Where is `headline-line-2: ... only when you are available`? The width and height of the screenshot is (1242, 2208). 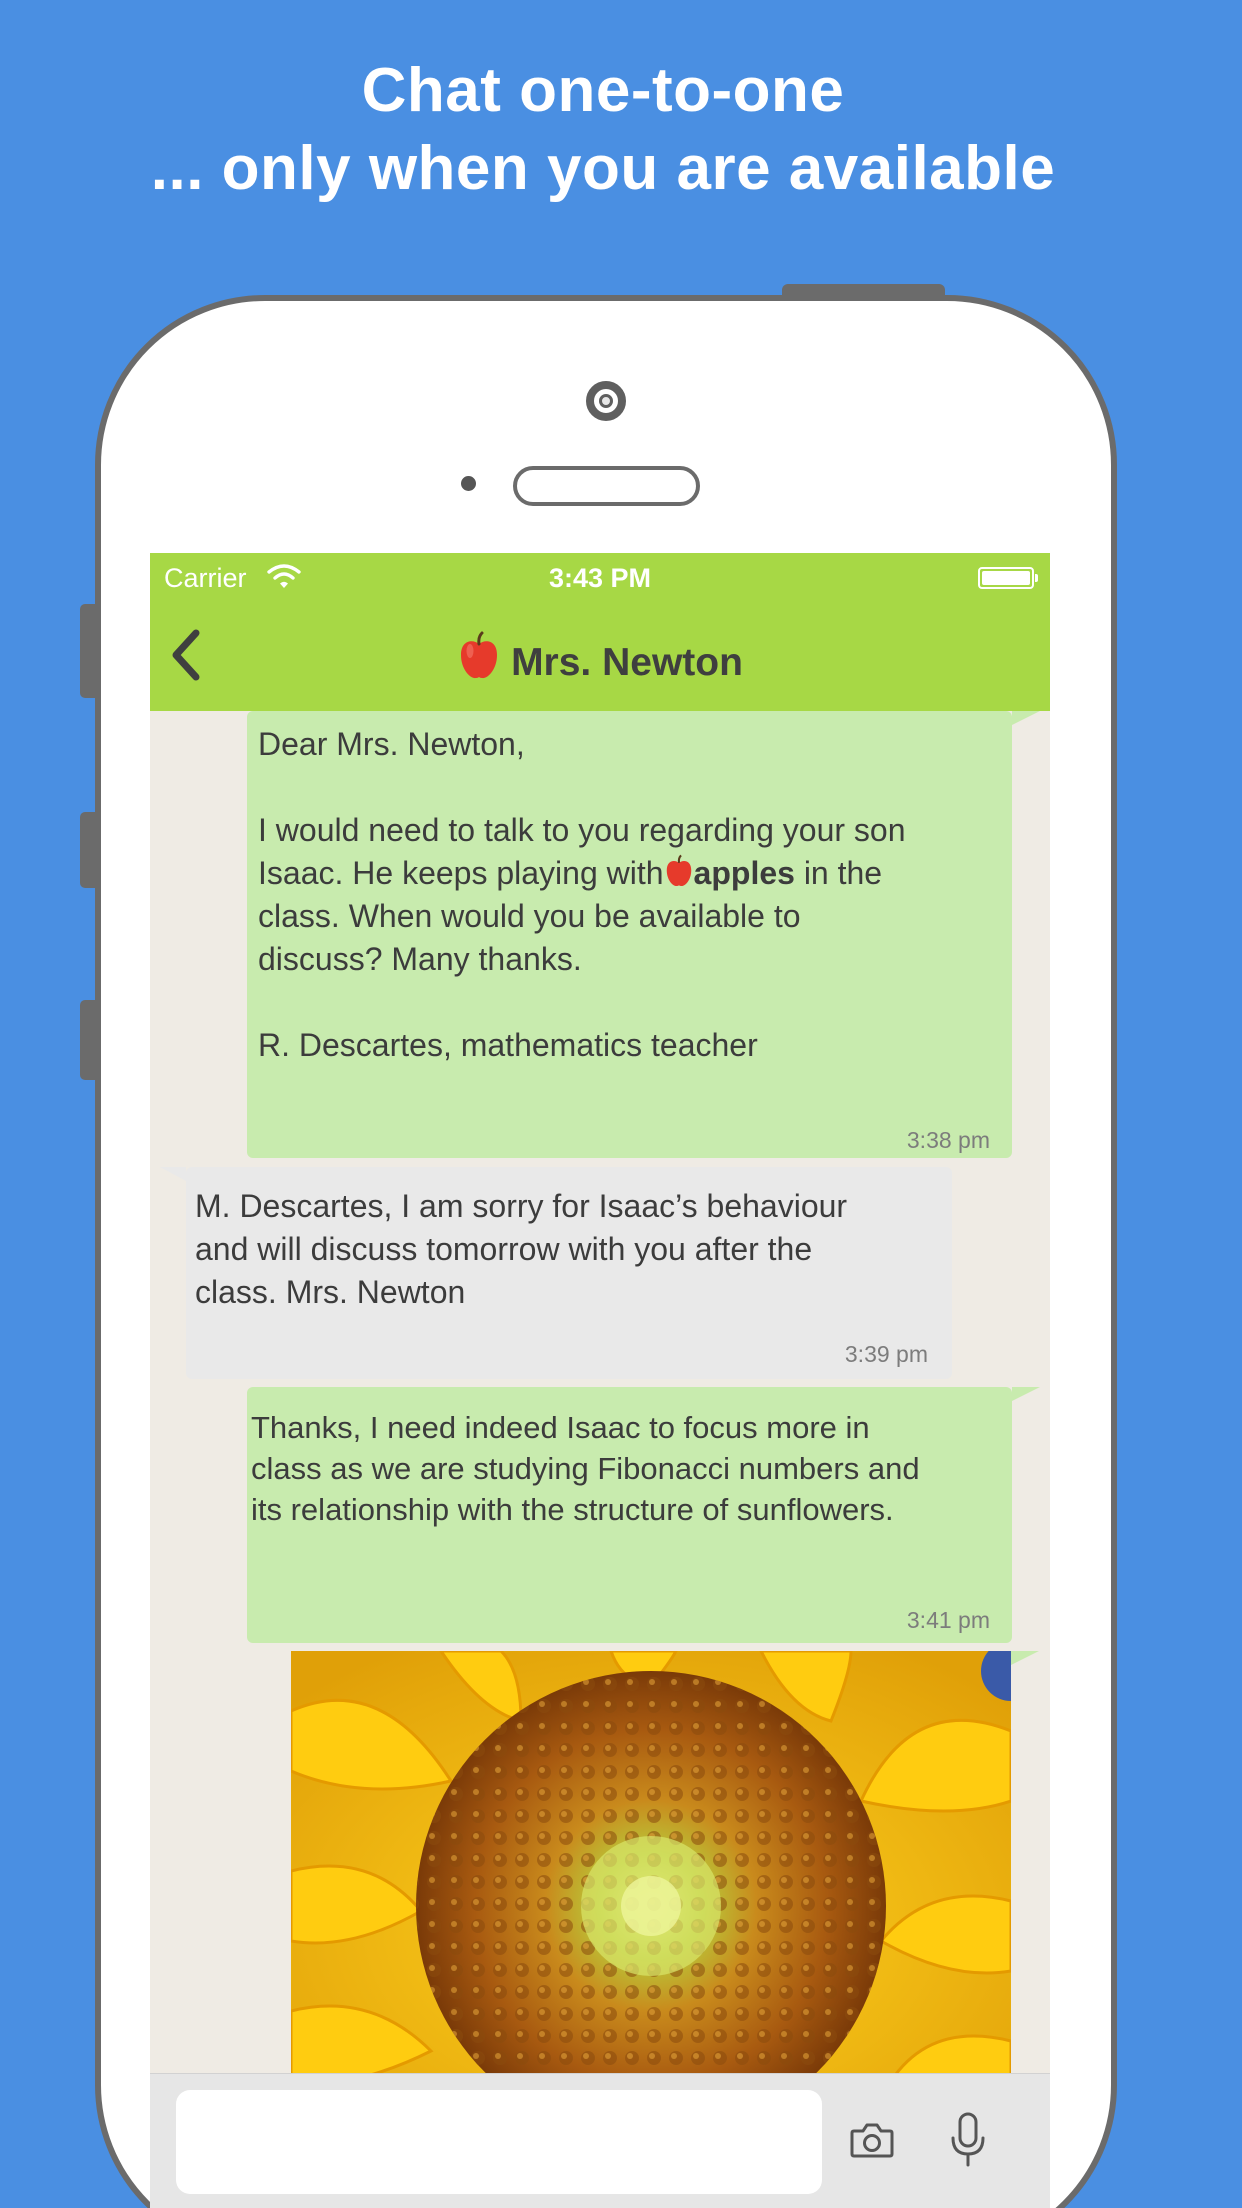 headline-line-2: ... only when you are available is located at coordinates (603, 168).